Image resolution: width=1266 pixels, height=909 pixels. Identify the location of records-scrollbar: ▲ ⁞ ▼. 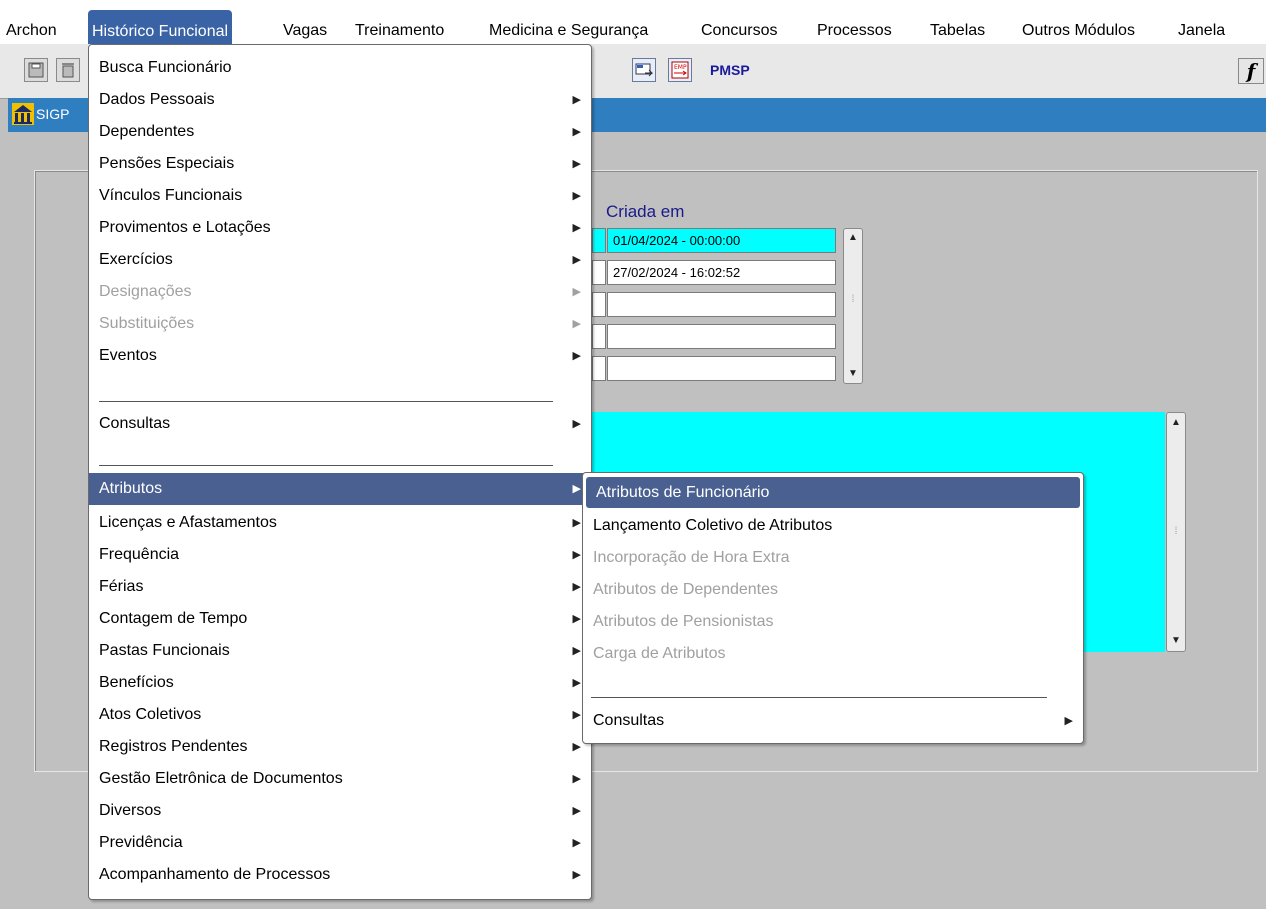
(853, 306).